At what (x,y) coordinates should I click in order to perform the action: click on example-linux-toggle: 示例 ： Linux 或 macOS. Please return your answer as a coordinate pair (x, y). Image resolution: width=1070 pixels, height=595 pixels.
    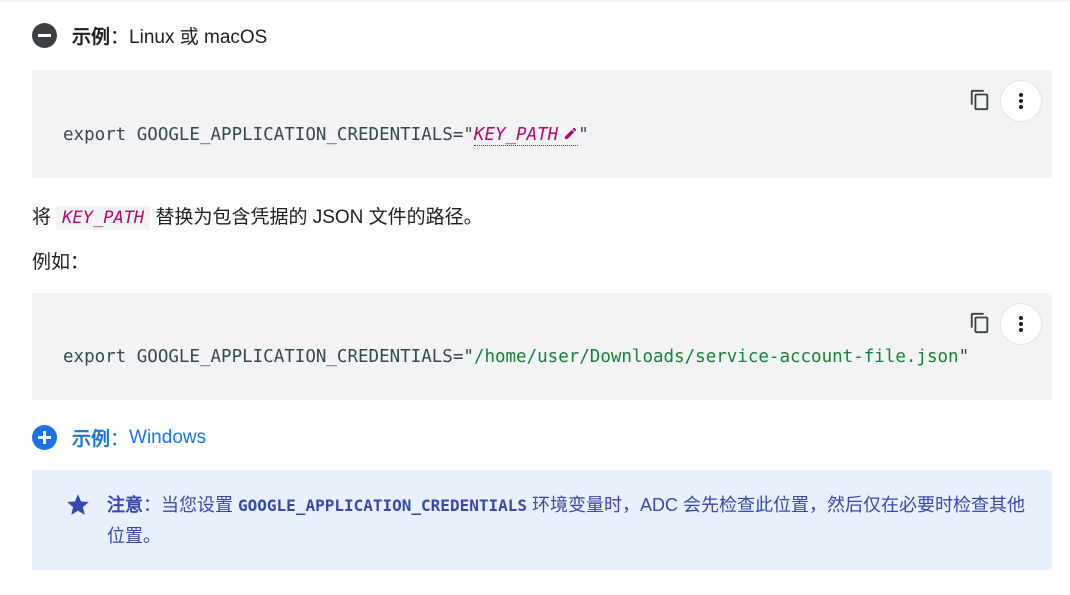
    Looking at the image, I should click on (149, 35).